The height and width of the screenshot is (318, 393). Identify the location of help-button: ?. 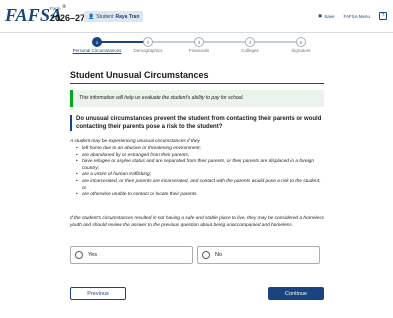
(383, 16).